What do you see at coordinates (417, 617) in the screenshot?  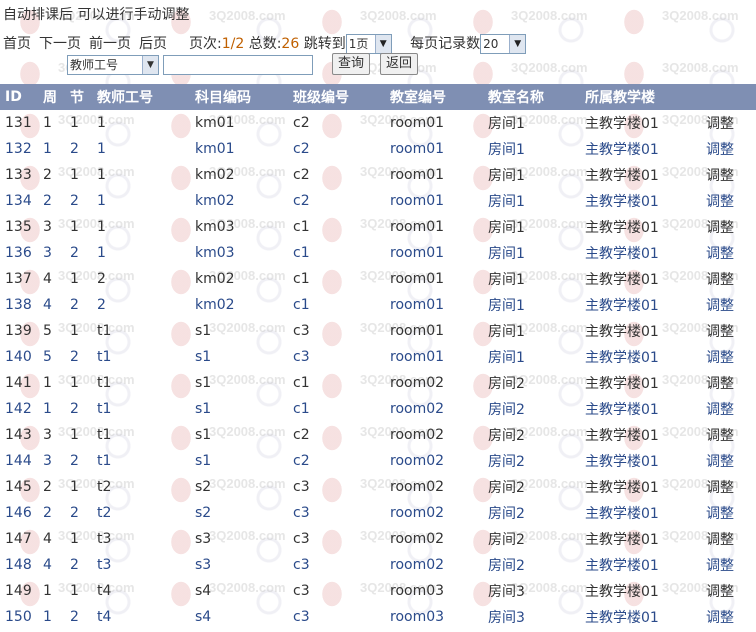 I see `cell-room-id: room03` at bounding box center [417, 617].